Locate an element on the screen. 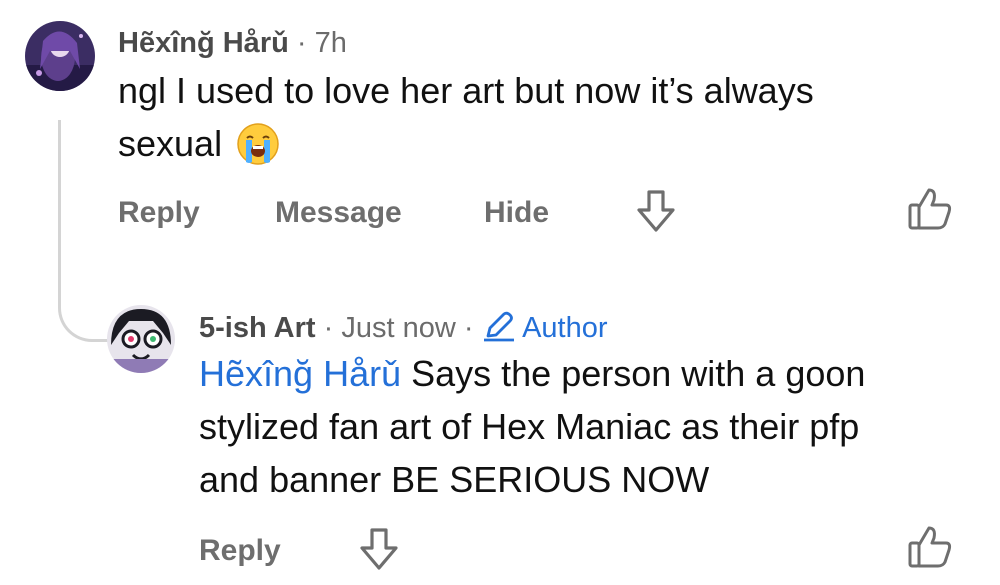 The width and height of the screenshot is (1000, 585). reply-author-avatar is located at coordinates (141, 339).